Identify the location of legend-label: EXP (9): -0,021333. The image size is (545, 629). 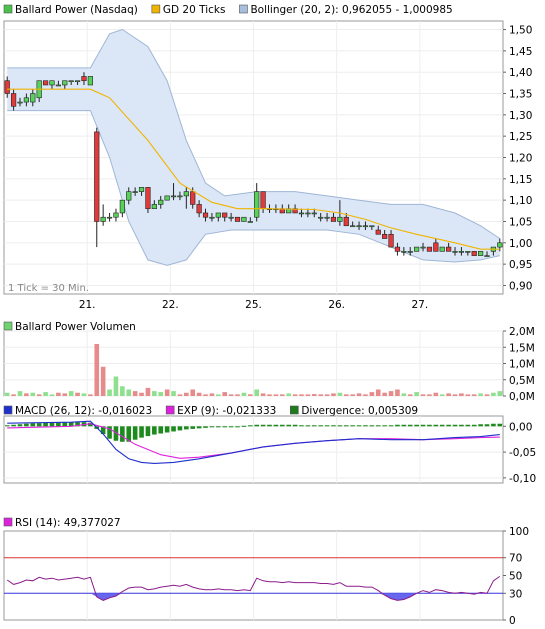
(226, 411).